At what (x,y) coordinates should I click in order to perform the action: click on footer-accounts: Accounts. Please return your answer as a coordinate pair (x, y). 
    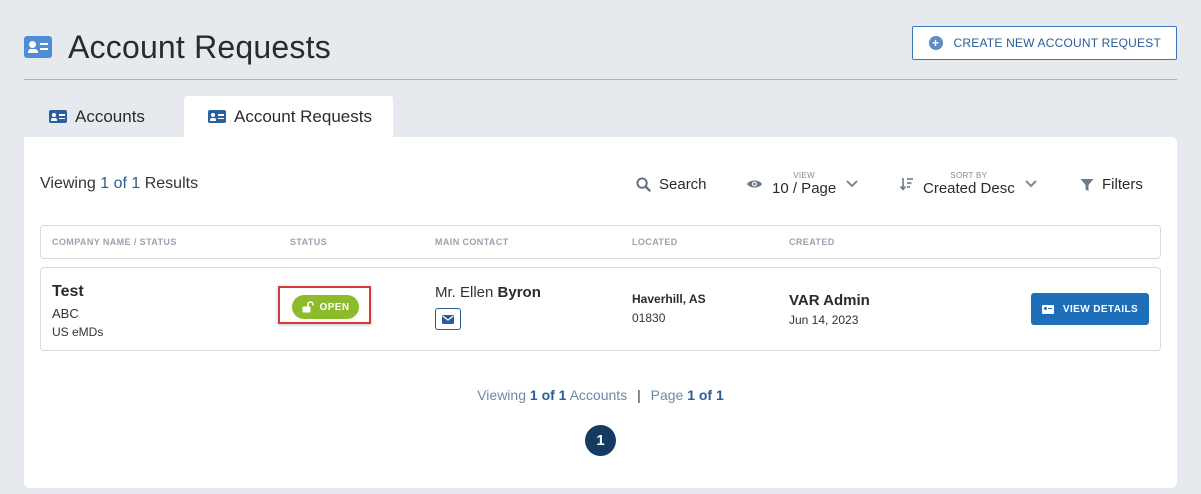
    Looking at the image, I should click on (598, 395).